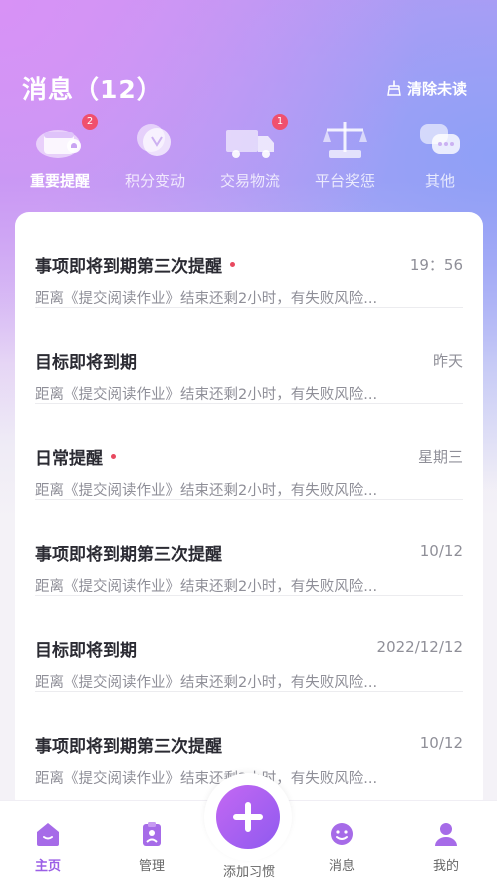  Describe the element at coordinates (440, 457) in the screenshot. I see `message-time: 星期三` at that location.